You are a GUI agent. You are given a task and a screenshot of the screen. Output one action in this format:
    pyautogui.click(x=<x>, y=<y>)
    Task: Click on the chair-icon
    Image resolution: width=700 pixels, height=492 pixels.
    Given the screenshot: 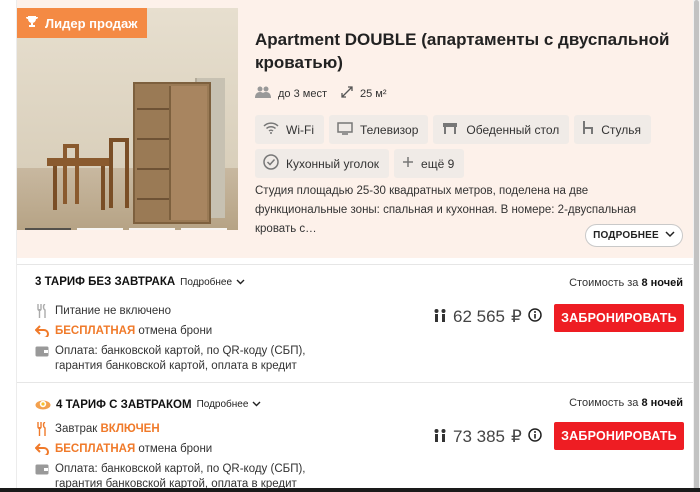 What is the action you would take?
    pyautogui.click(x=588, y=129)
    